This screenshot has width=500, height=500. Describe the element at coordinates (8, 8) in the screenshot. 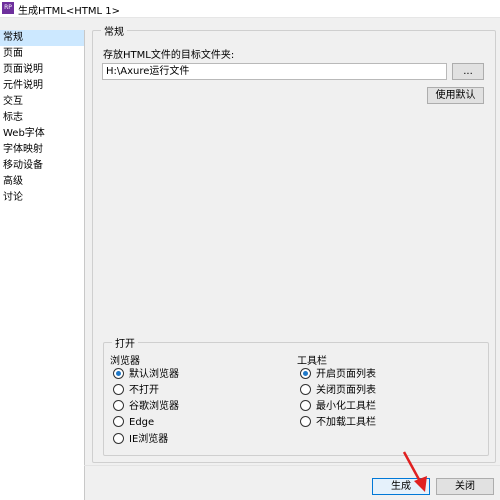

I see `axure-app-icon: RP` at that location.